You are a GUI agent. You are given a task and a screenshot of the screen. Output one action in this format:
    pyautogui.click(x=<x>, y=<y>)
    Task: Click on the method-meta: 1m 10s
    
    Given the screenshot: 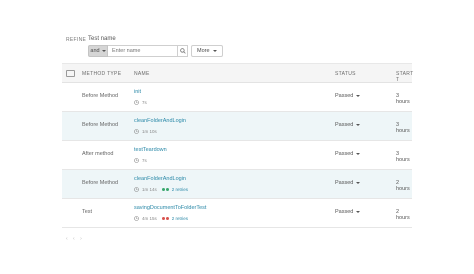 What is the action you would take?
    pyautogui.click(x=145, y=131)
    